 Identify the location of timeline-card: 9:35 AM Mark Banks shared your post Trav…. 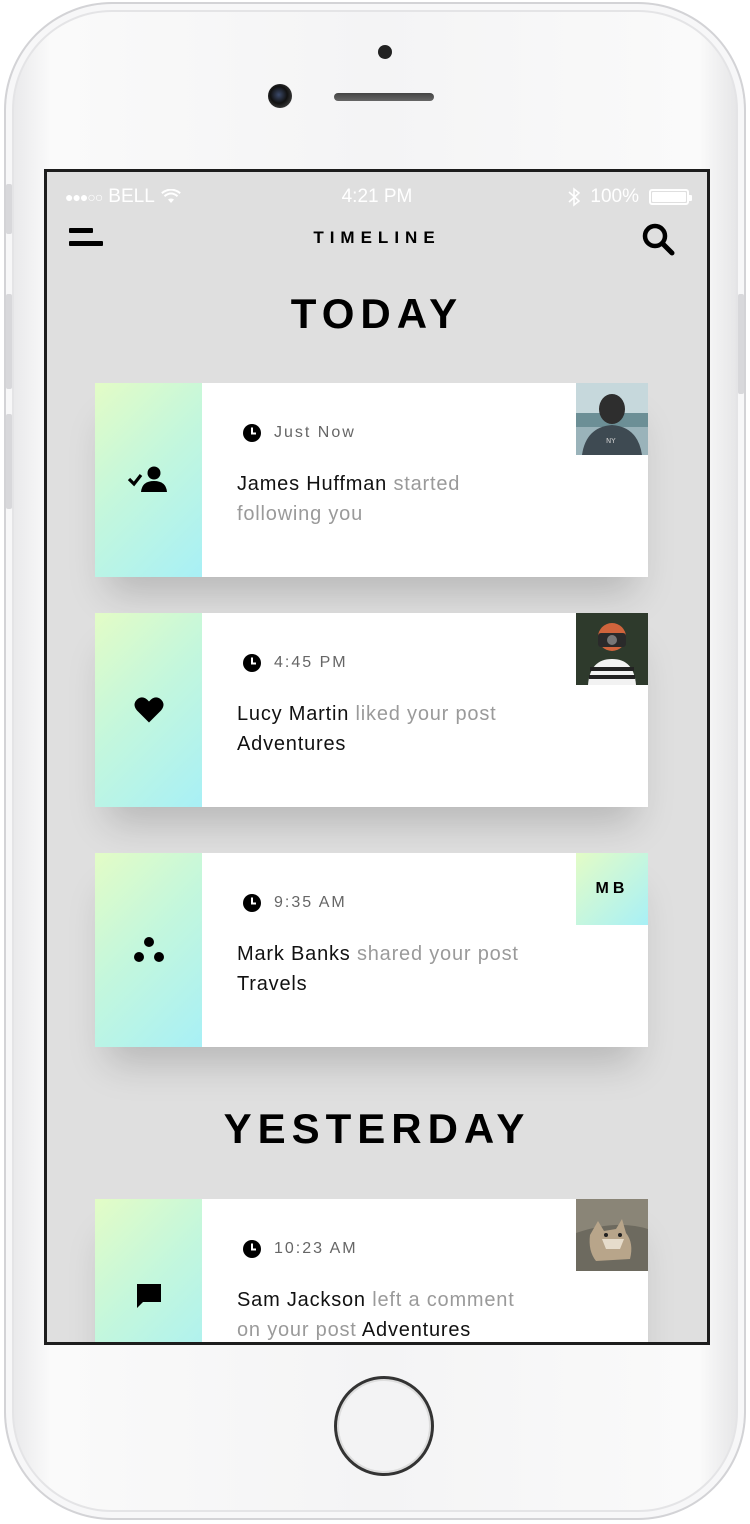
(371, 950).